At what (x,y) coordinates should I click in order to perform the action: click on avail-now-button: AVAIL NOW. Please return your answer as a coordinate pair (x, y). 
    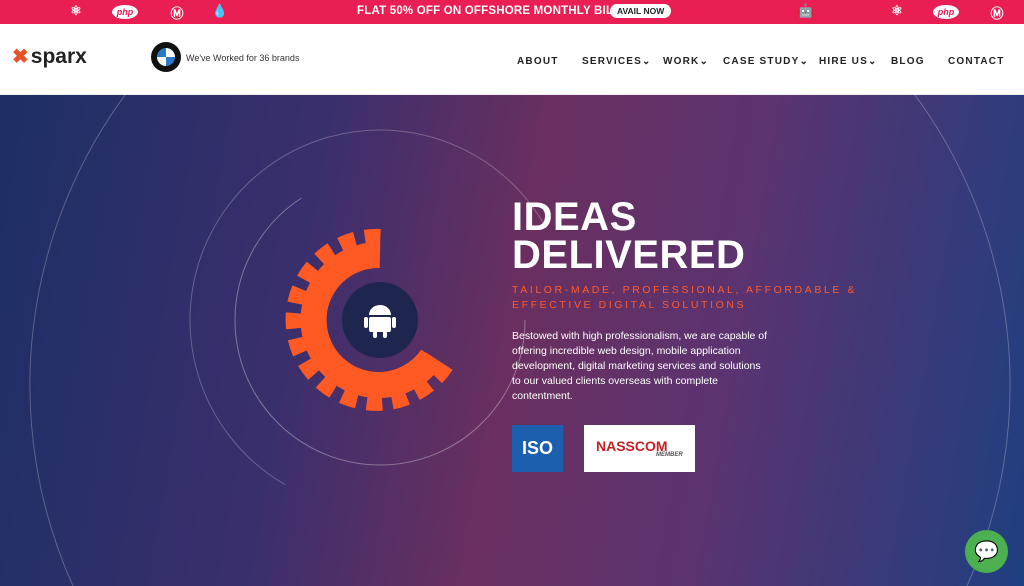
    Looking at the image, I should click on (641, 11).